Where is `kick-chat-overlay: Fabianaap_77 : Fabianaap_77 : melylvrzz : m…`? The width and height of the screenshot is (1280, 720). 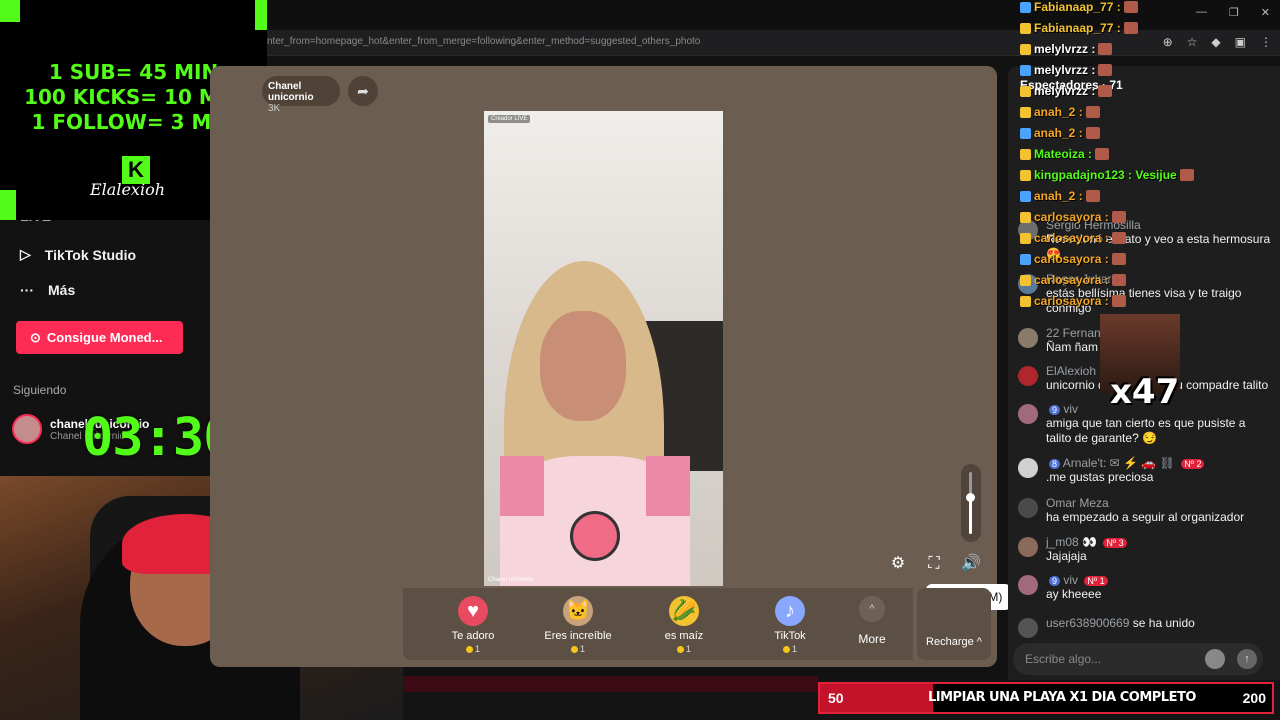
kick-chat-overlay: Fabianaap_77 : Fabianaap_77 : melylvrzz : m… is located at coordinates (1140, 160).